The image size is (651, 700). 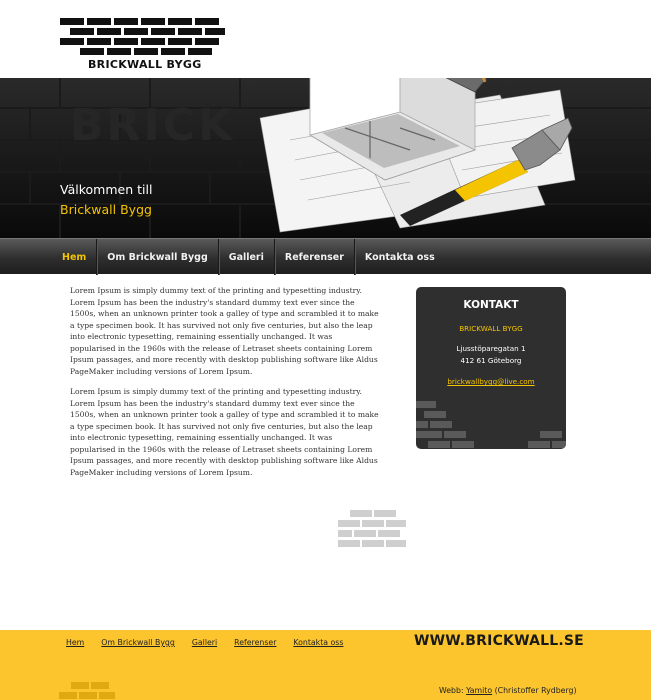 What do you see at coordinates (453, 690) in the screenshot?
I see `credit-prefix: Webb:` at bounding box center [453, 690].